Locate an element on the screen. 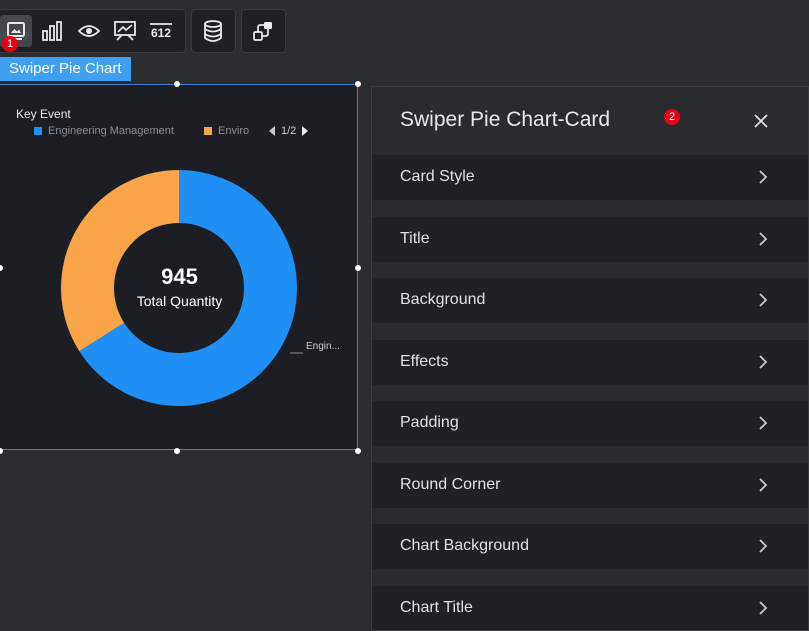 The height and width of the screenshot is (631, 809). number-612-button: 612 is located at coordinates (161, 31).